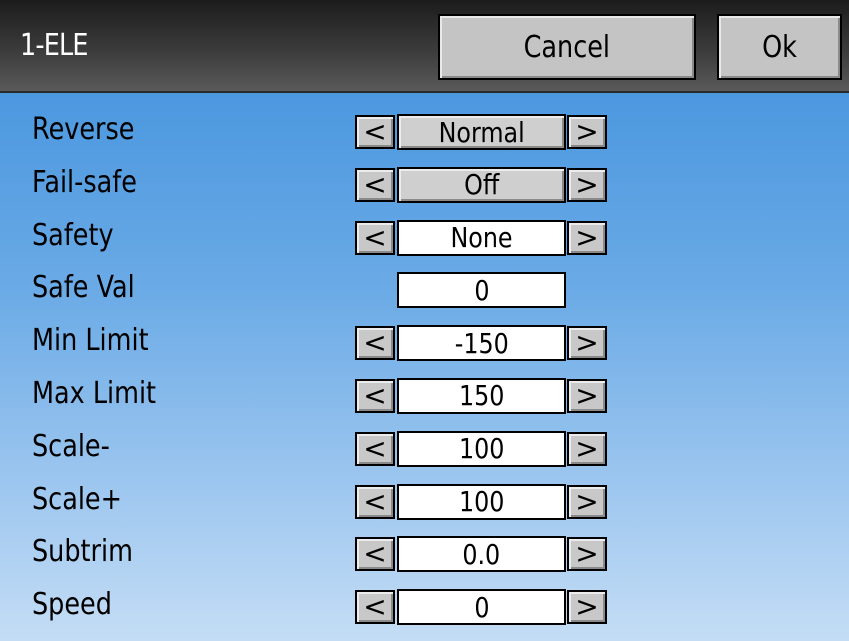  I want to click on setting-label: Speed, so click(72, 605).